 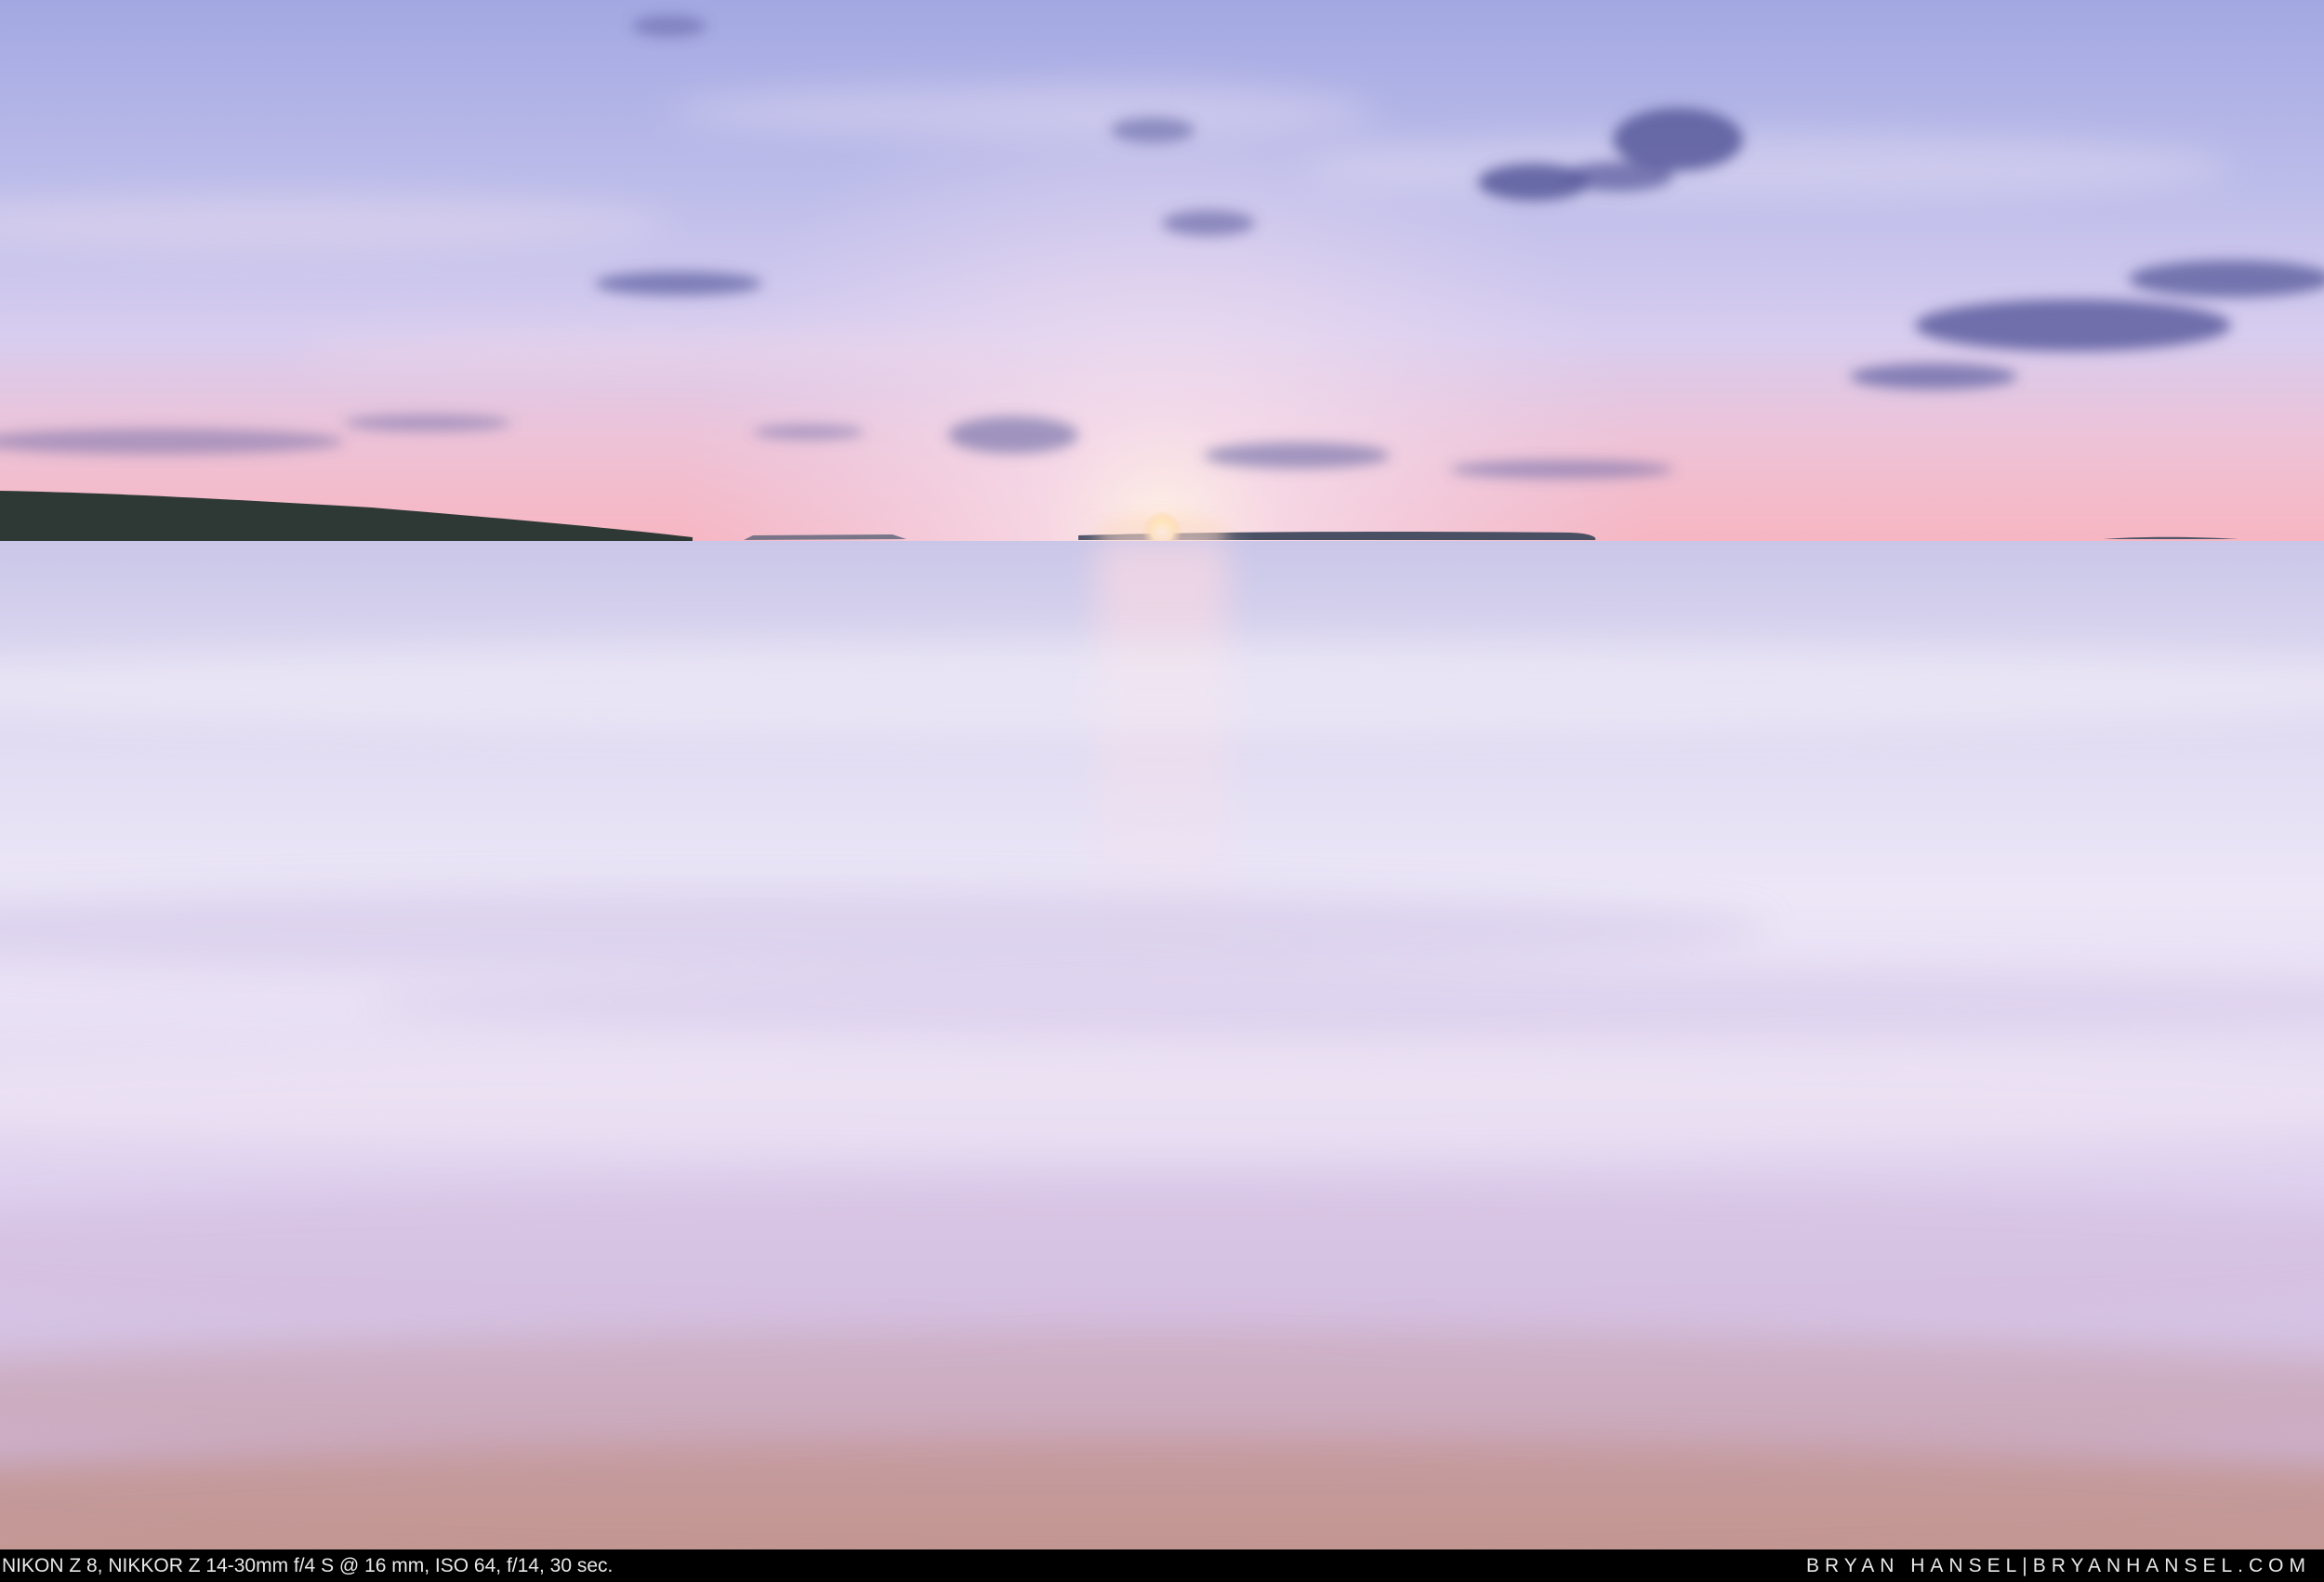 I want to click on photographer-credit: BRYAN HANSEL|BRYANHANSEL.COM, so click(x=2058, y=1565).